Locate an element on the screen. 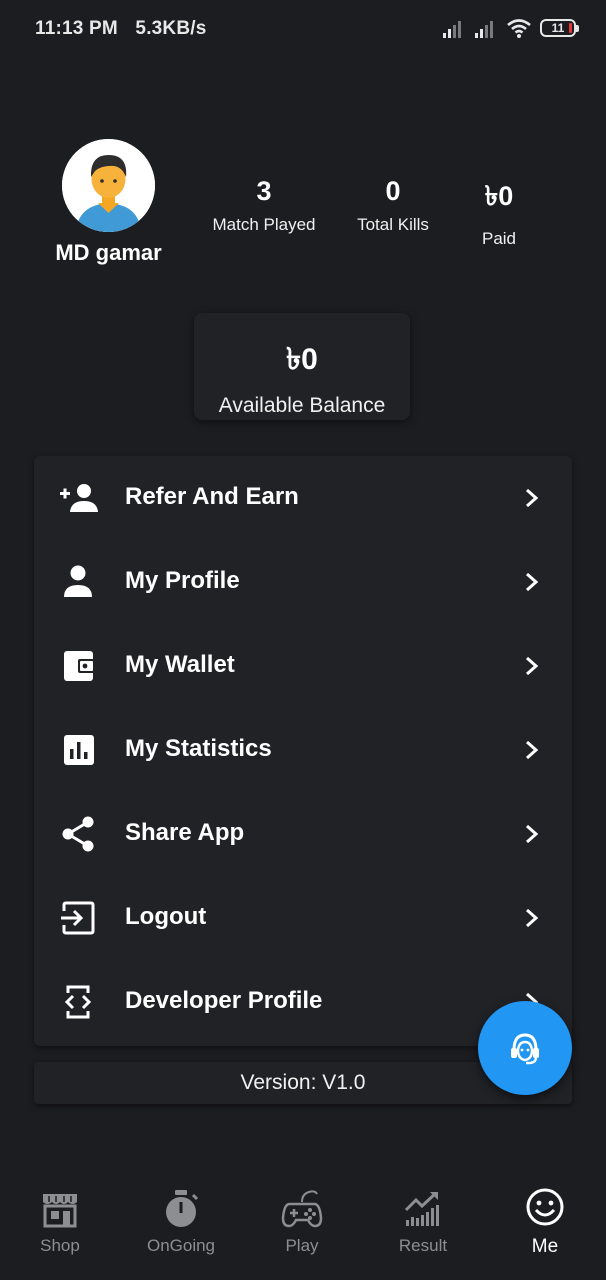  status-network-speed: 5.3KB/s is located at coordinates (171, 28).